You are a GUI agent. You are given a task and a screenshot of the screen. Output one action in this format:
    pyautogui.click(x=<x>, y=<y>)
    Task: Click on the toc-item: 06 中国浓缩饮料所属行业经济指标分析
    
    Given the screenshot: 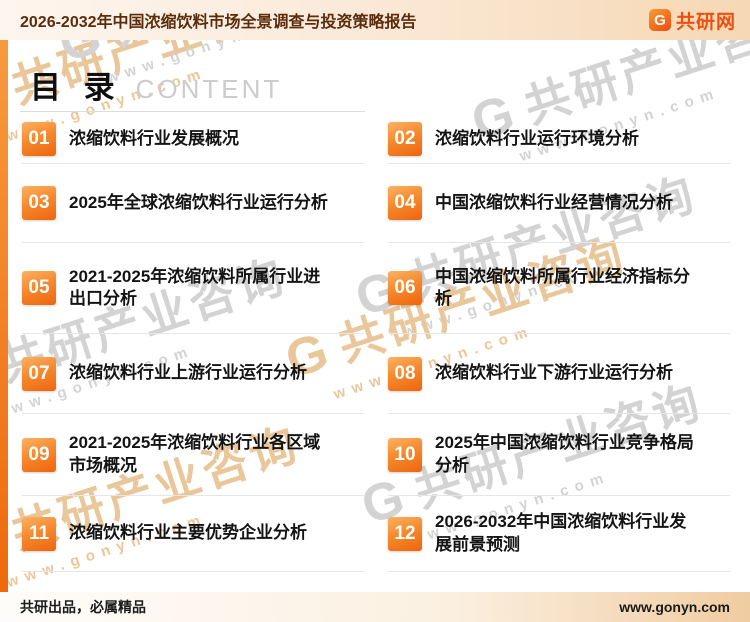 What is the action you would take?
    pyautogui.click(x=559, y=288)
    